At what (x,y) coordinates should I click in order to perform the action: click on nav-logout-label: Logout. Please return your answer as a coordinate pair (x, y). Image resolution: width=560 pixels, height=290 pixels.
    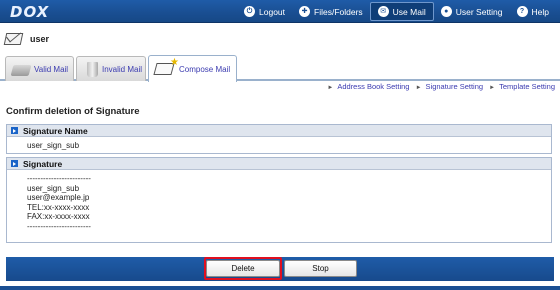
    Looking at the image, I should click on (272, 11).